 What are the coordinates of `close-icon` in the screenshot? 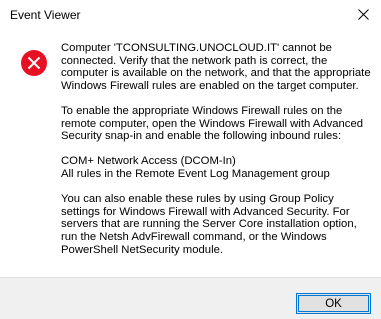 It's located at (363, 14).